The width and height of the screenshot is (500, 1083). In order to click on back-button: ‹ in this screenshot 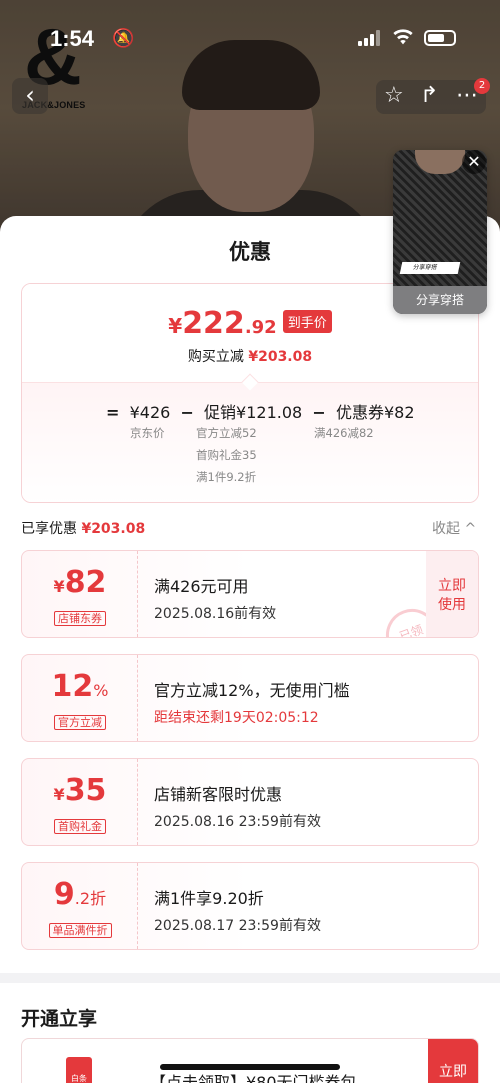, I will do `click(30, 96)`.